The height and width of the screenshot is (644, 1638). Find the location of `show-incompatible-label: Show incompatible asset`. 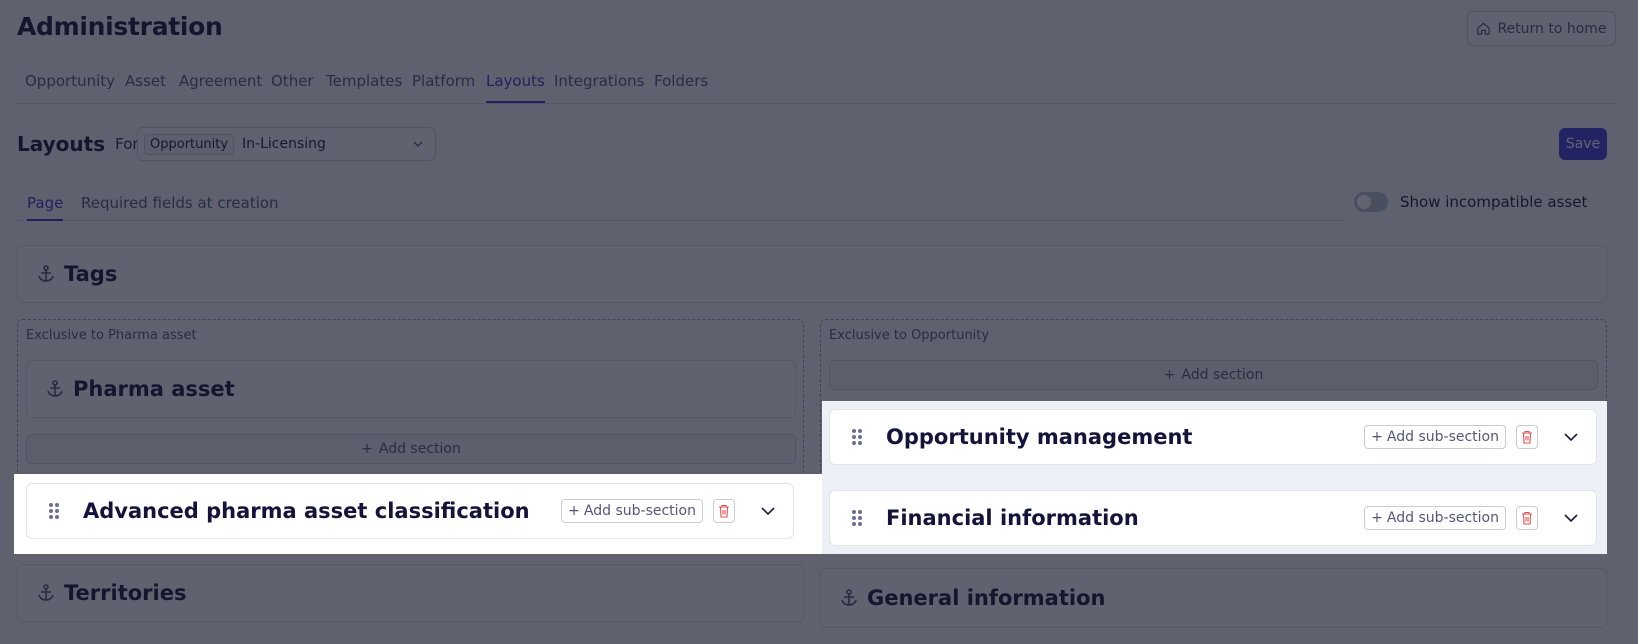

show-incompatible-label: Show incompatible asset is located at coordinates (1494, 202).